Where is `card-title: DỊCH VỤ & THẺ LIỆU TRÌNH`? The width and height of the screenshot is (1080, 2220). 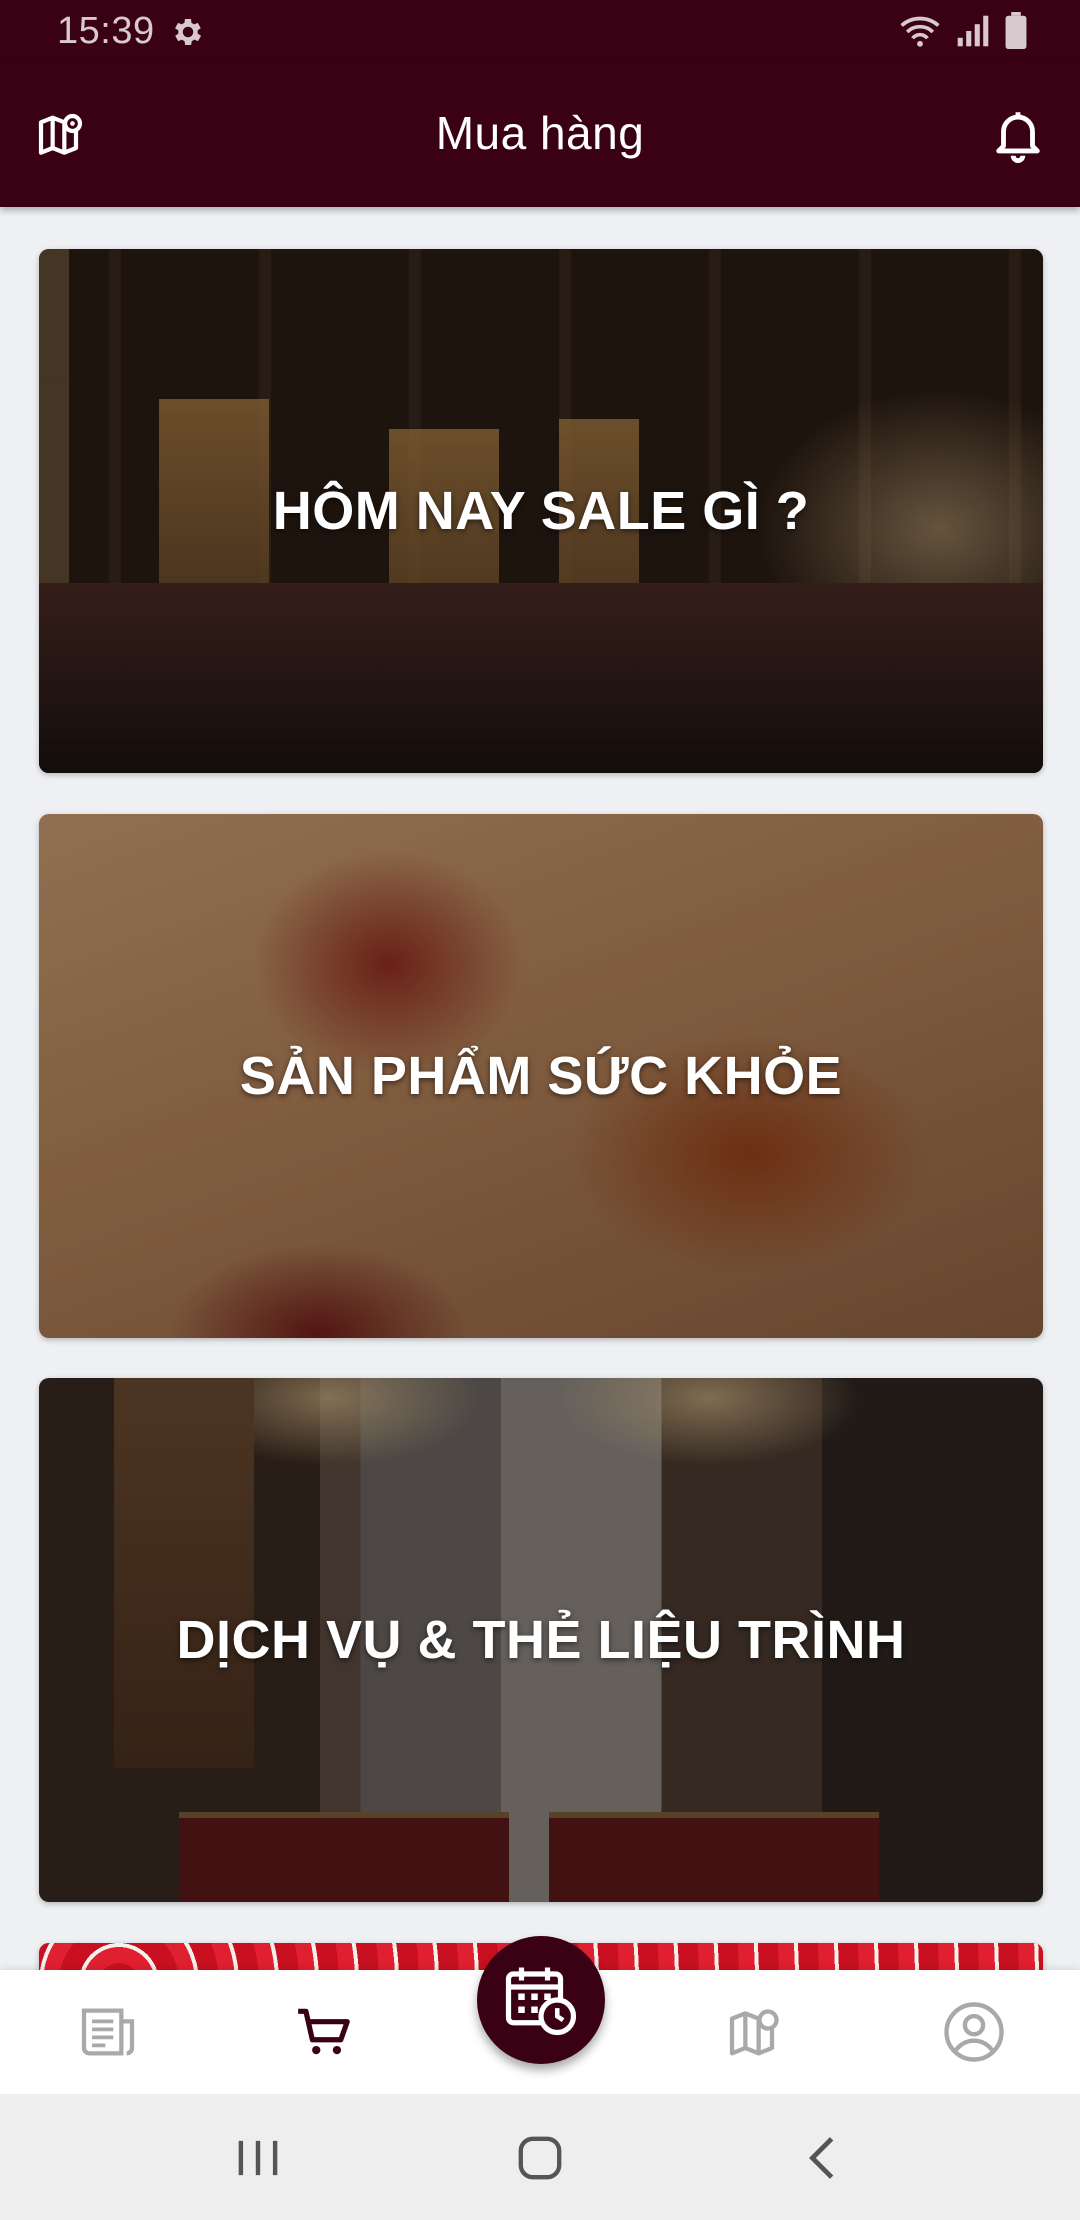 card-title: DỊCH VỤ & THẺ LIỆU TRÌNH is located at coordinates (541, 1640).